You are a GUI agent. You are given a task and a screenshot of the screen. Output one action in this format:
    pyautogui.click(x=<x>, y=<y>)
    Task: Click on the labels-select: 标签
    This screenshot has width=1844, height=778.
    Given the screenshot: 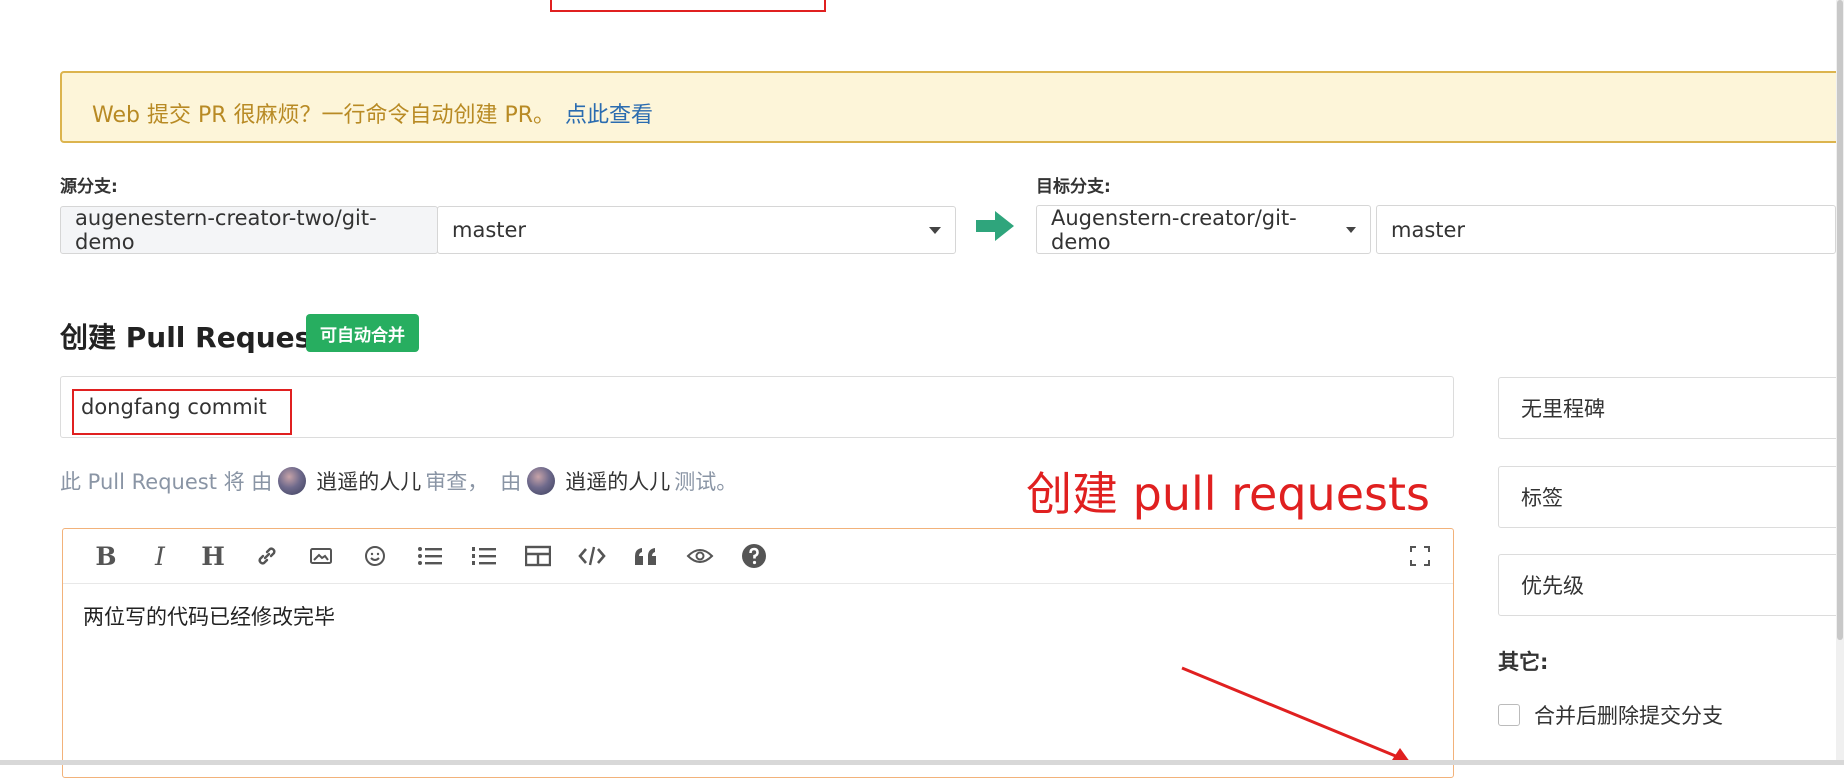 What is the action you would take?
    pyautogui.click(x=1671, y=497)
    